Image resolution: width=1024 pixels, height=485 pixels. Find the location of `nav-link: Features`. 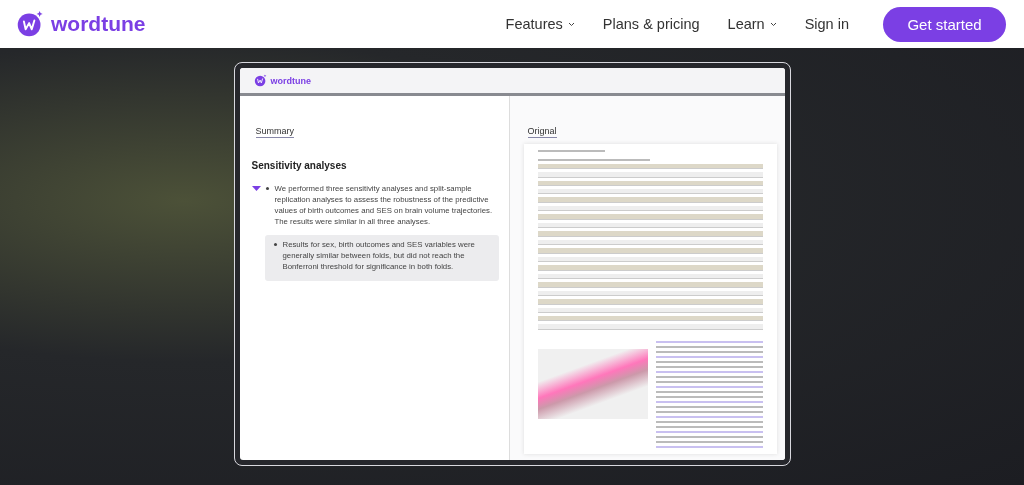

nav-link: Features is located at coordinates (540, 24).